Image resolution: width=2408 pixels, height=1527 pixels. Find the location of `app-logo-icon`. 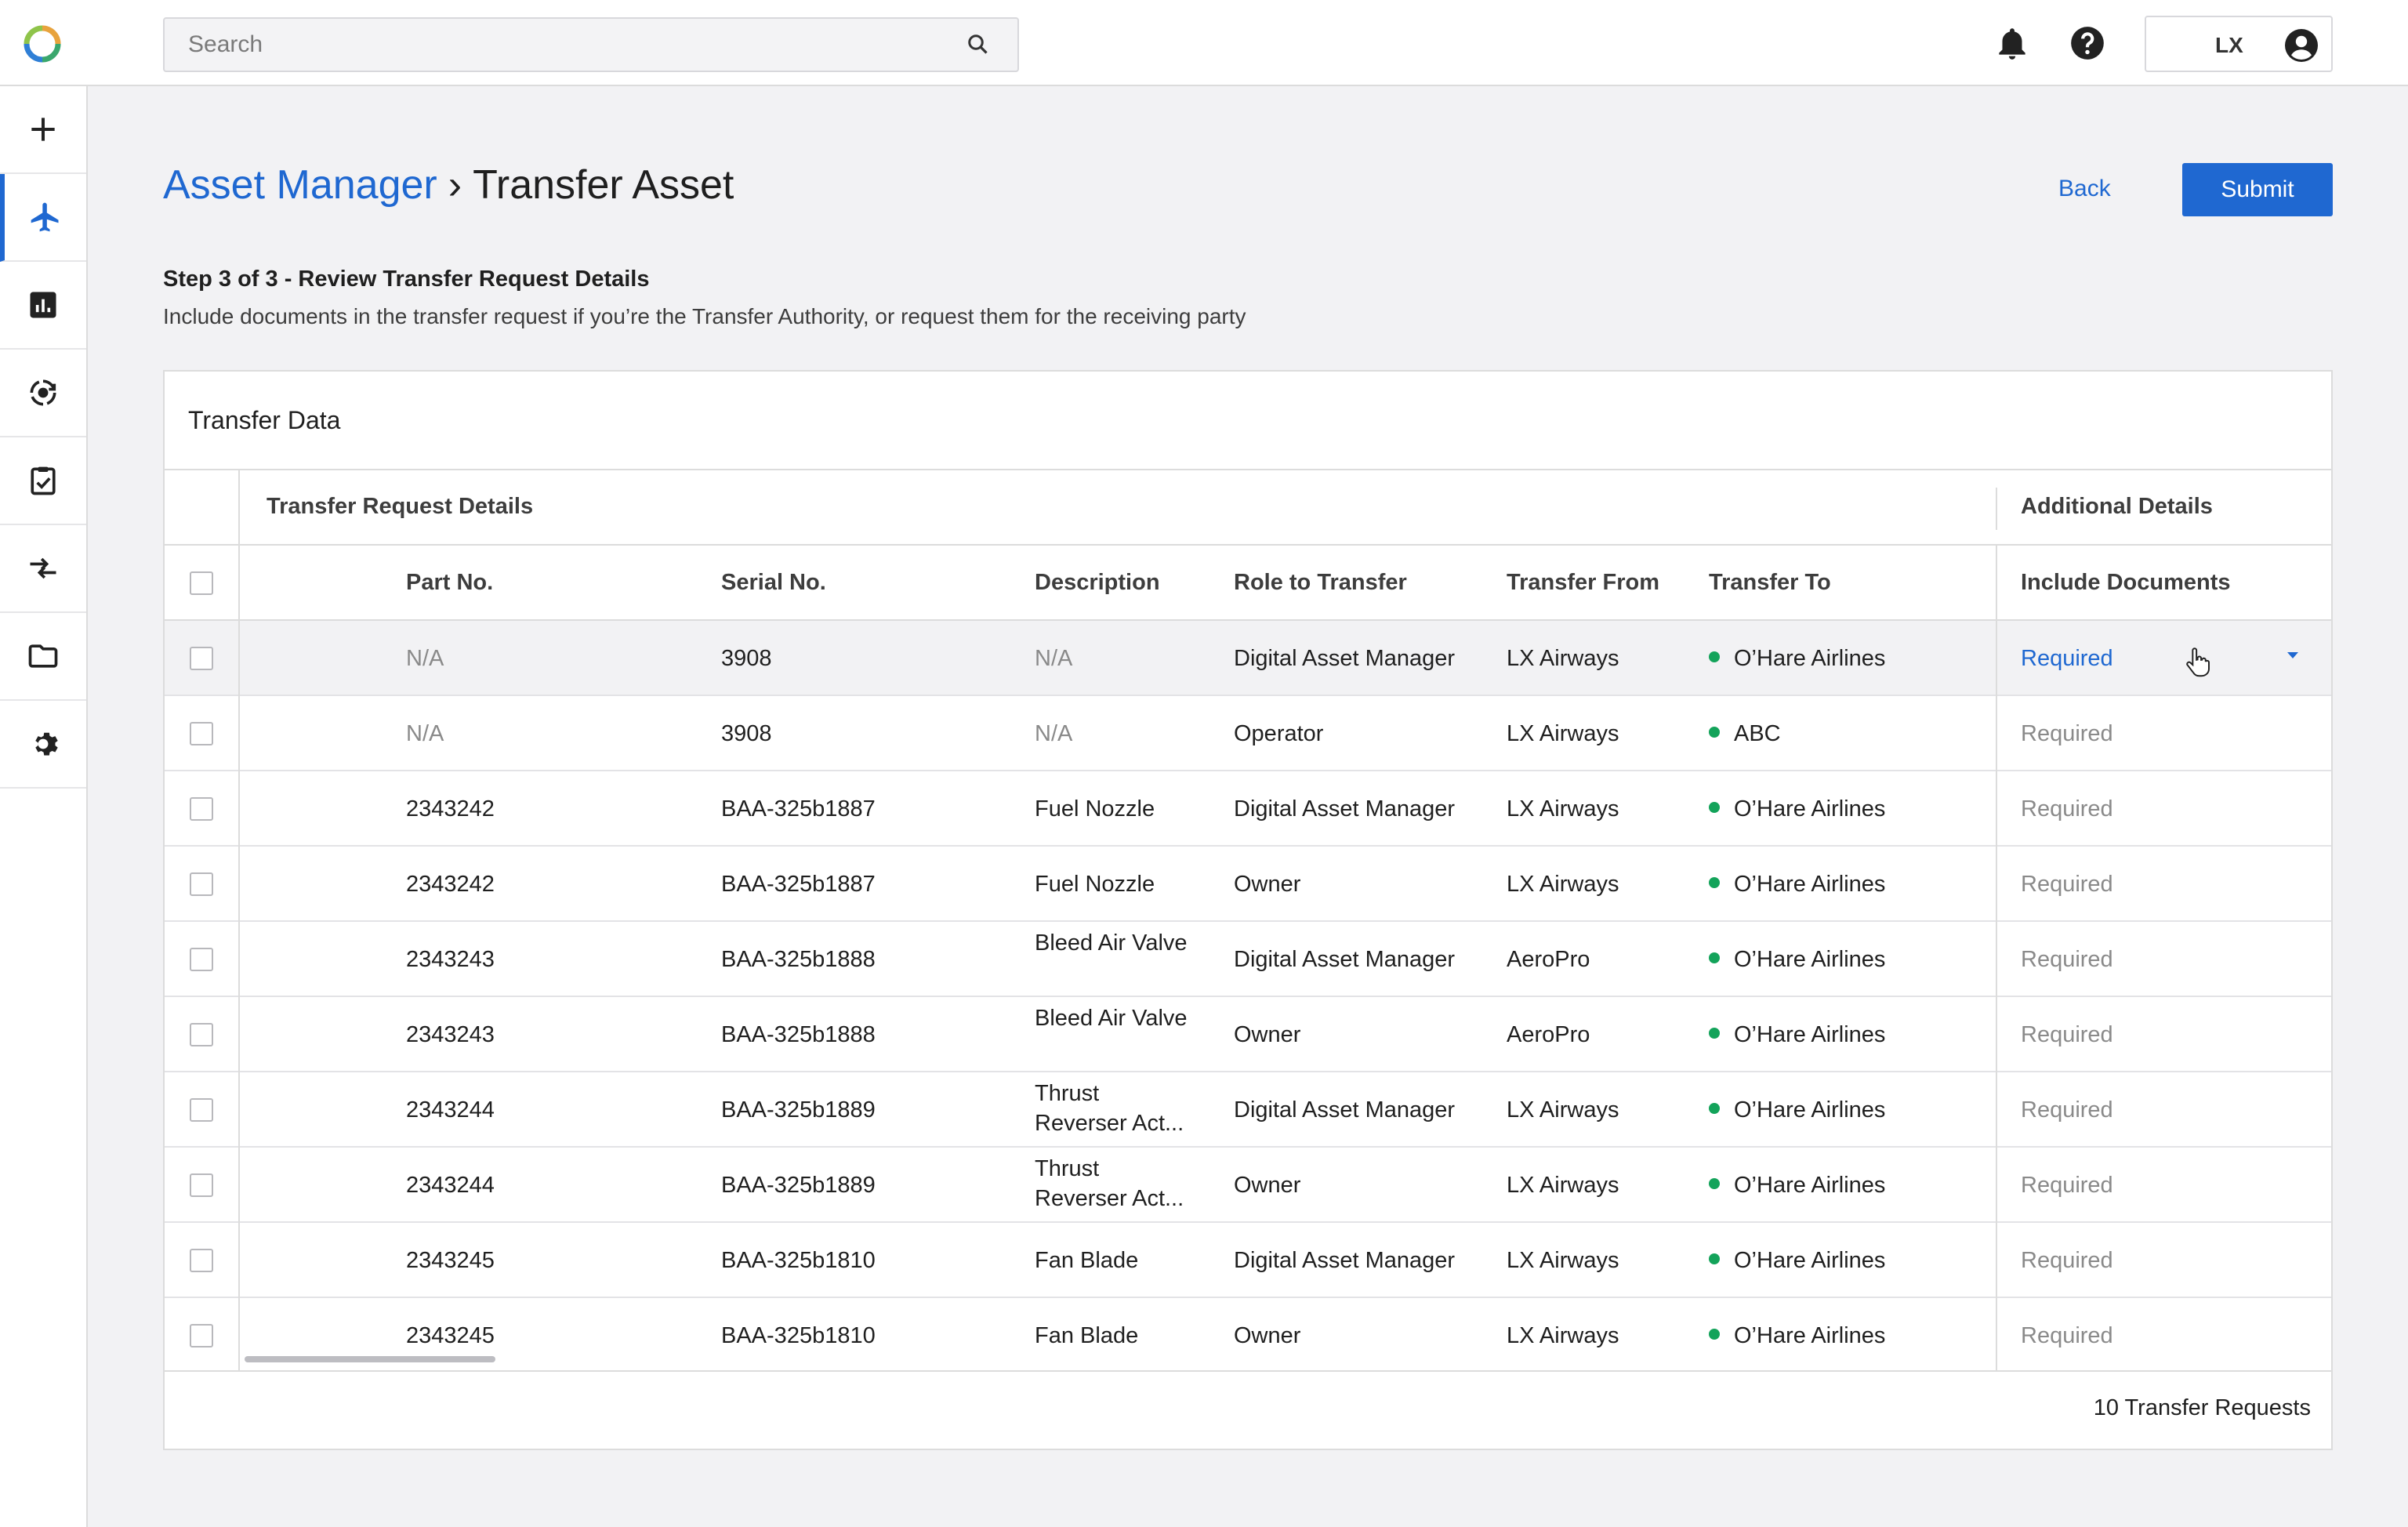

app-logo-icon is located at coordinates (42, 44).